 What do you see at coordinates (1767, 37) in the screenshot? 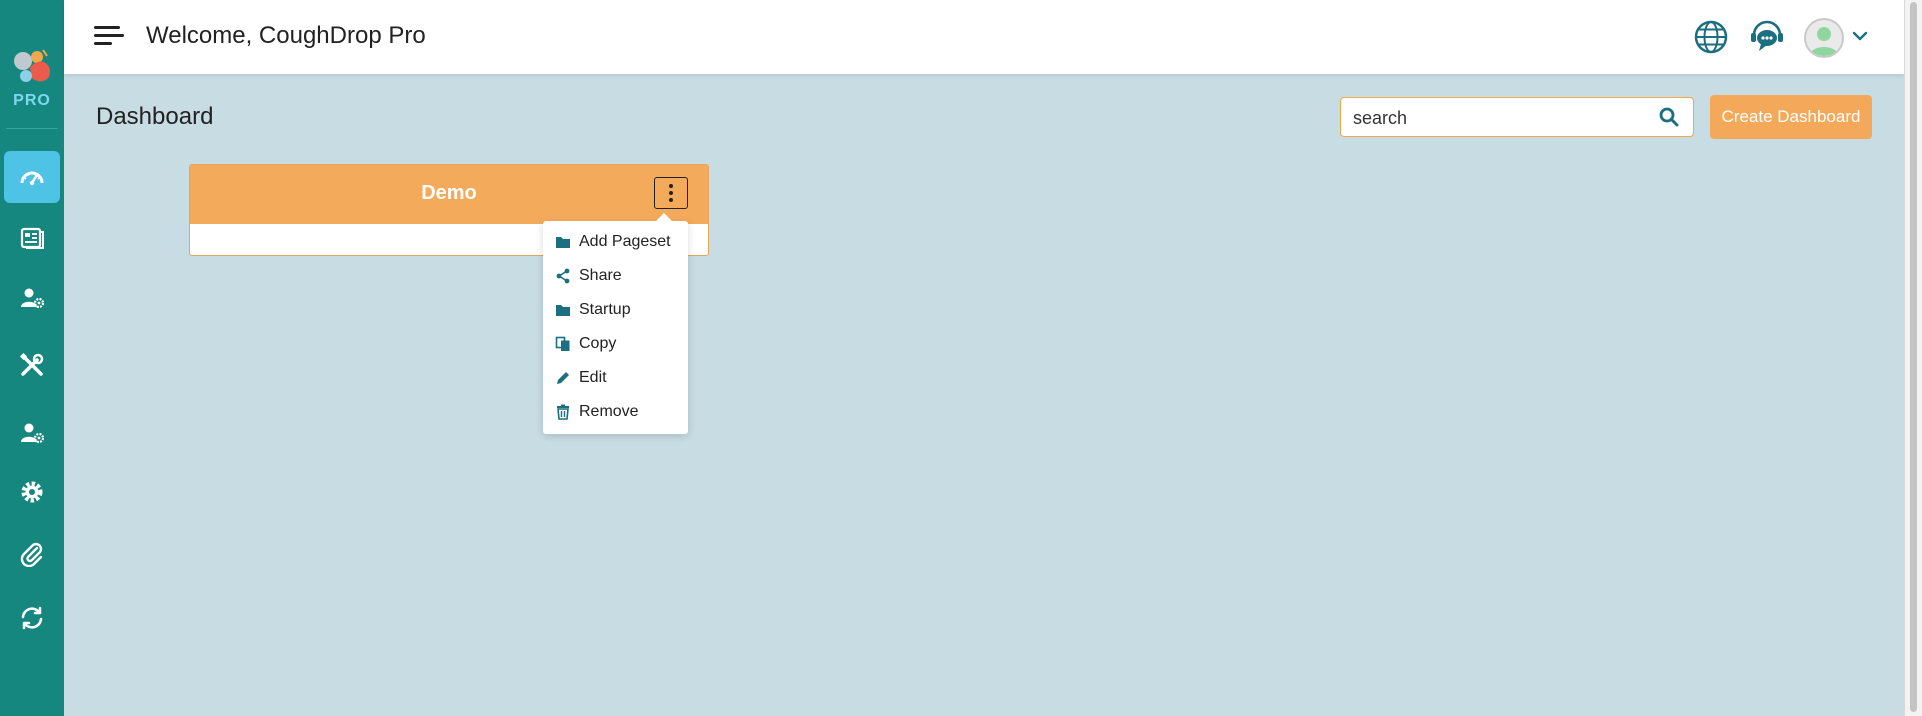
I see `support-chat-icon` at bounding box center [1767, 37].